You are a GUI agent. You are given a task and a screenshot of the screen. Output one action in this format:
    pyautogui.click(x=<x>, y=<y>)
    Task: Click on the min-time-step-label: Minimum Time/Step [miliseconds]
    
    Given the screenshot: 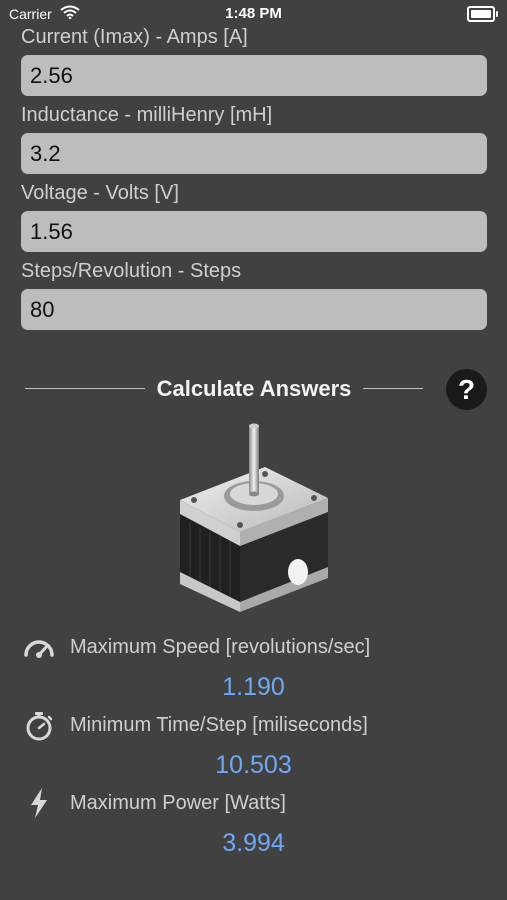 What is the action you would take?
    pyautogui.click(x=219, y=725)
    